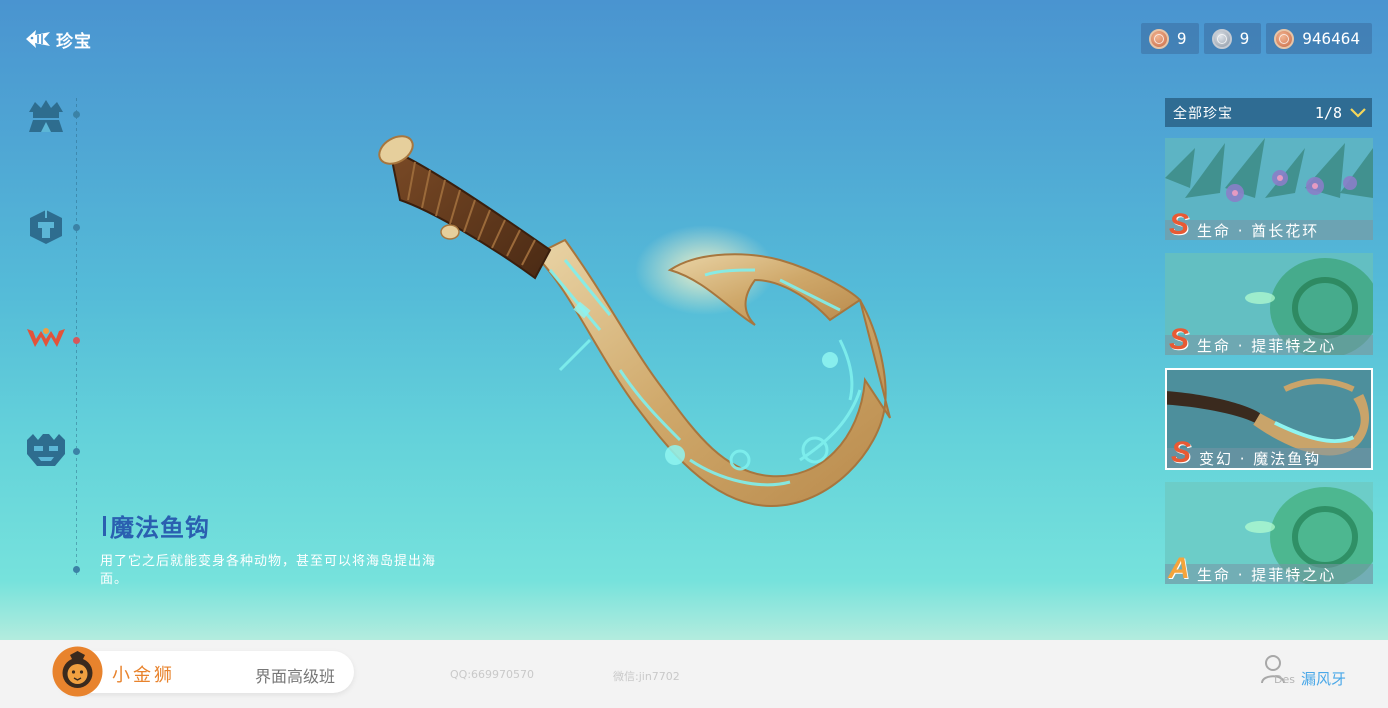 This screenshot has width=1388, height=708. I want to click on filter-label: 全部珍宝, so click(1203, 113).